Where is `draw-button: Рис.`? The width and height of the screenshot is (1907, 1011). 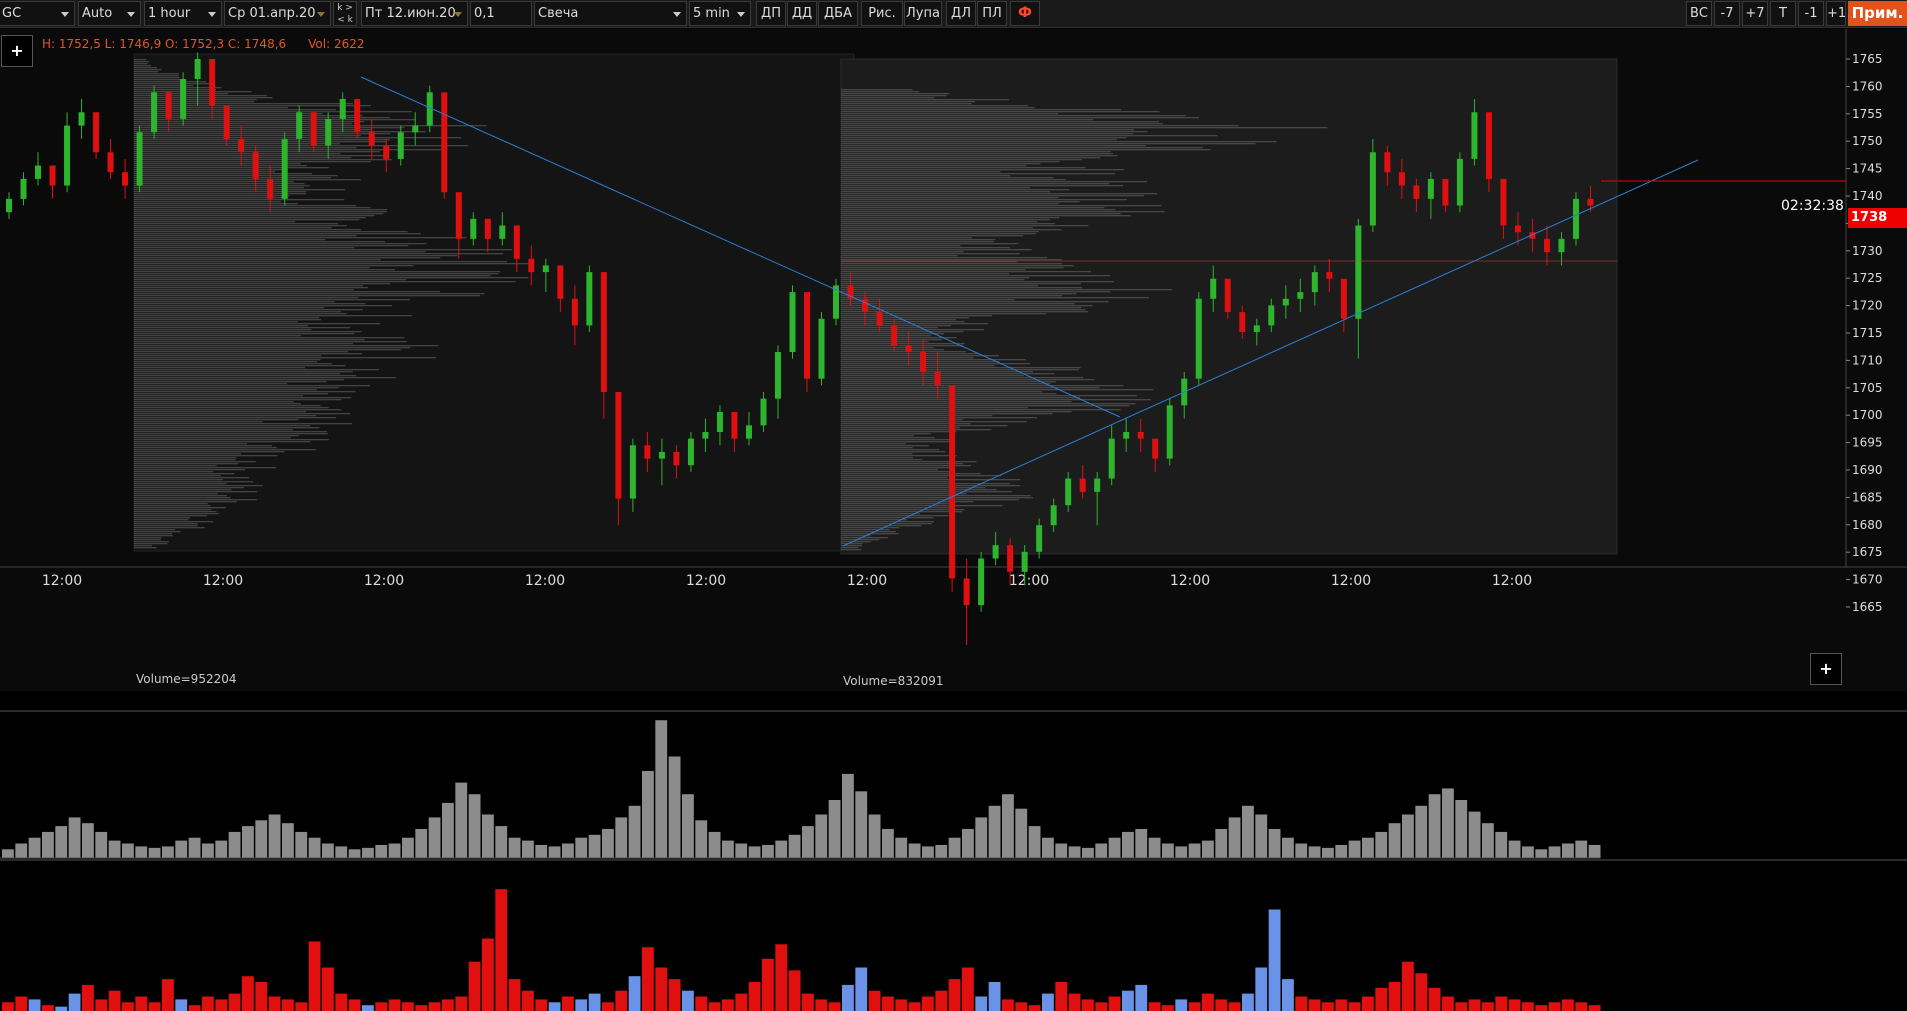
draw-button: Рис. is located at coordinates (882, 13).